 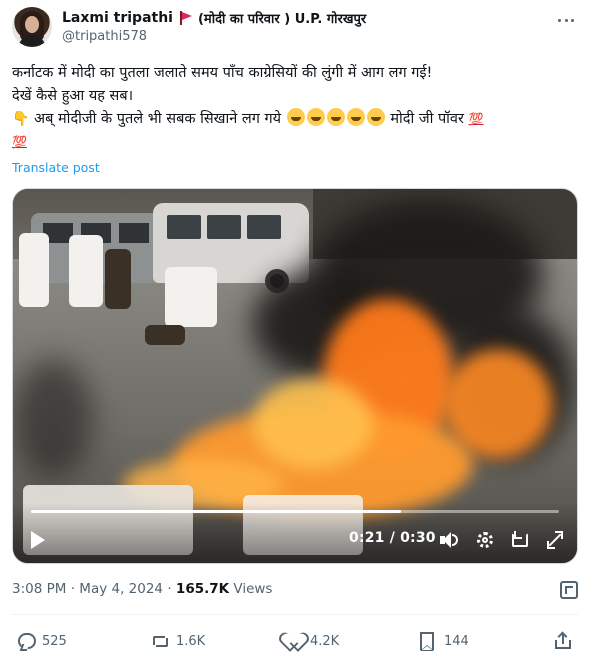 I want to click on retweet-icon, so click(x=160, y=641).